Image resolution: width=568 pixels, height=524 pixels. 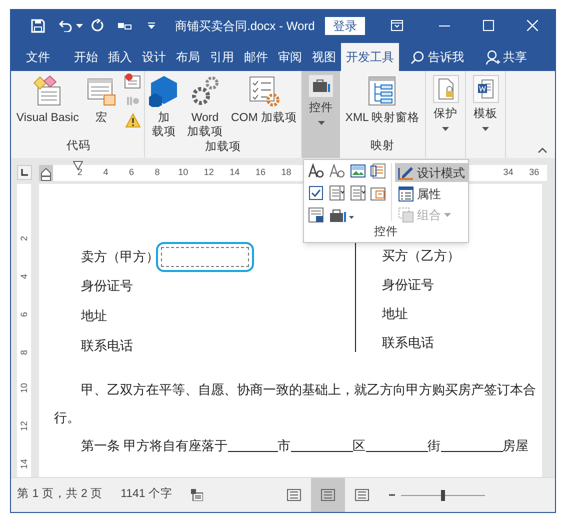 What do you see at coordinates (321, 114) in the screenshot?
I see `ribbon-button: 控件` at bounding box center [321, 114].